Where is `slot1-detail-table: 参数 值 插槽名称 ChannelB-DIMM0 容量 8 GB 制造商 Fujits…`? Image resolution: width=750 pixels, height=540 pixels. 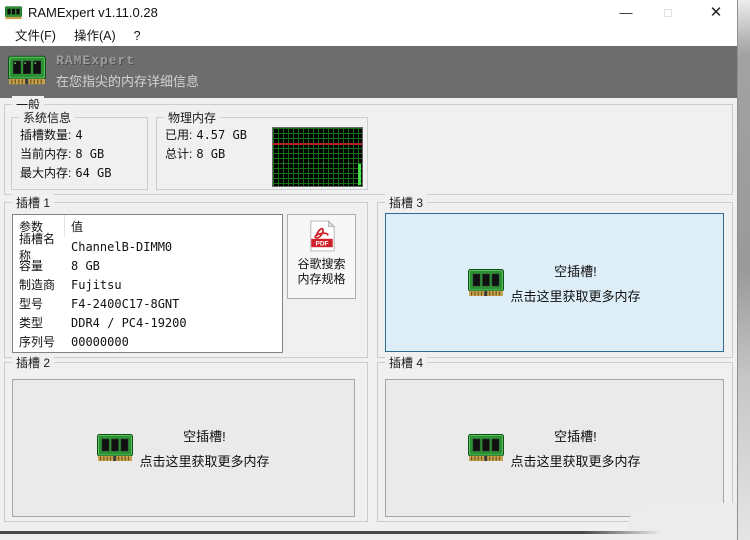
slot1-detail-table: 参数 值 插槽名称 ChannelB-DIMM0 容量 8 GB 制造商 Fujits… is located at coordinates (147, 283).